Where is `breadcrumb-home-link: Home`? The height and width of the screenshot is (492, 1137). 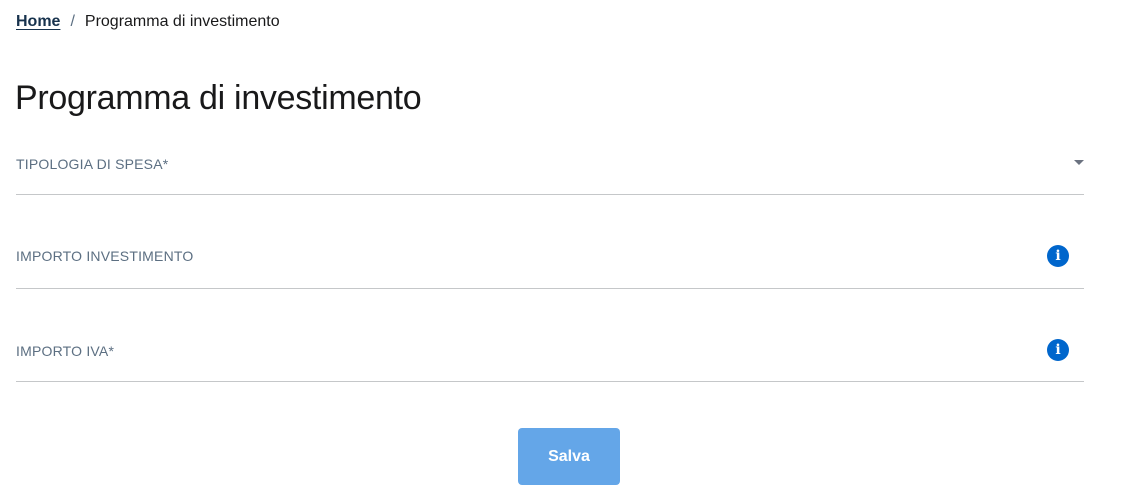
breadcrumb-home-link: Home is located at coordinates (38, 22).